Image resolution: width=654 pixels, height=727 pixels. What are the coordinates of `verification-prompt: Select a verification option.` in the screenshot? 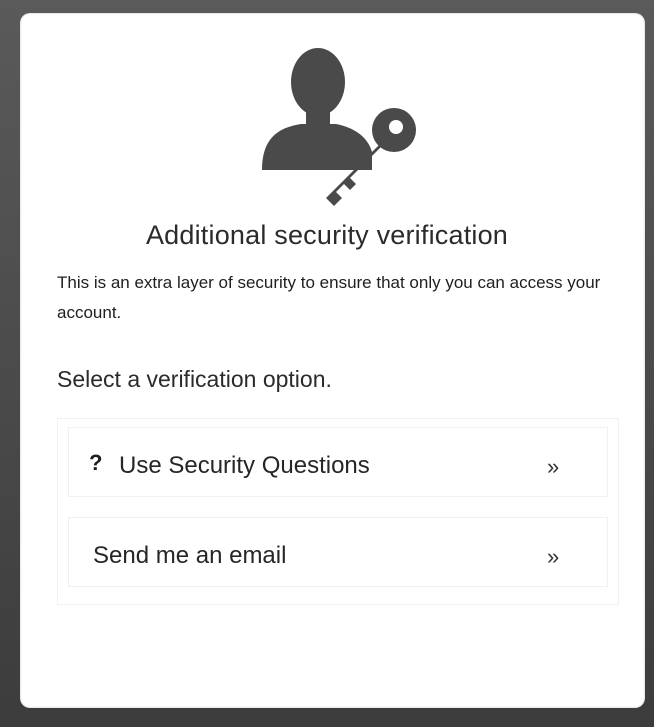 It's located at (194, 379).